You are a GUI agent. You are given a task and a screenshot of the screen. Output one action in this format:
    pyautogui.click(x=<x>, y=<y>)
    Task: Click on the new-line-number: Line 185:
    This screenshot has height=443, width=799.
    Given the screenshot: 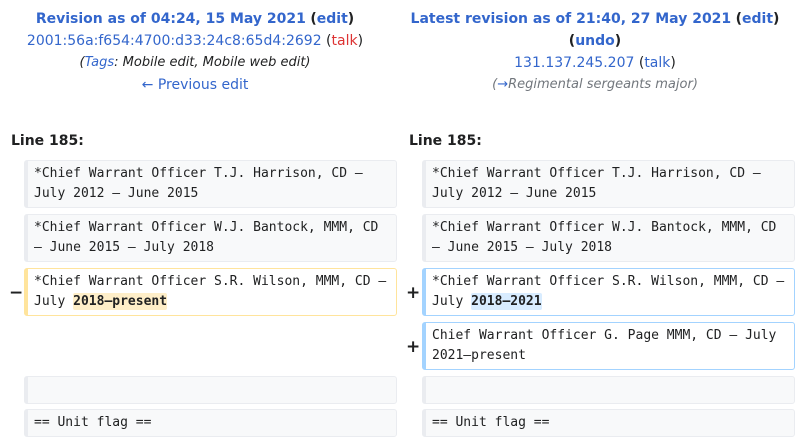 What is the action you would take?
    pyautogui.click(x=445, y=141)
    